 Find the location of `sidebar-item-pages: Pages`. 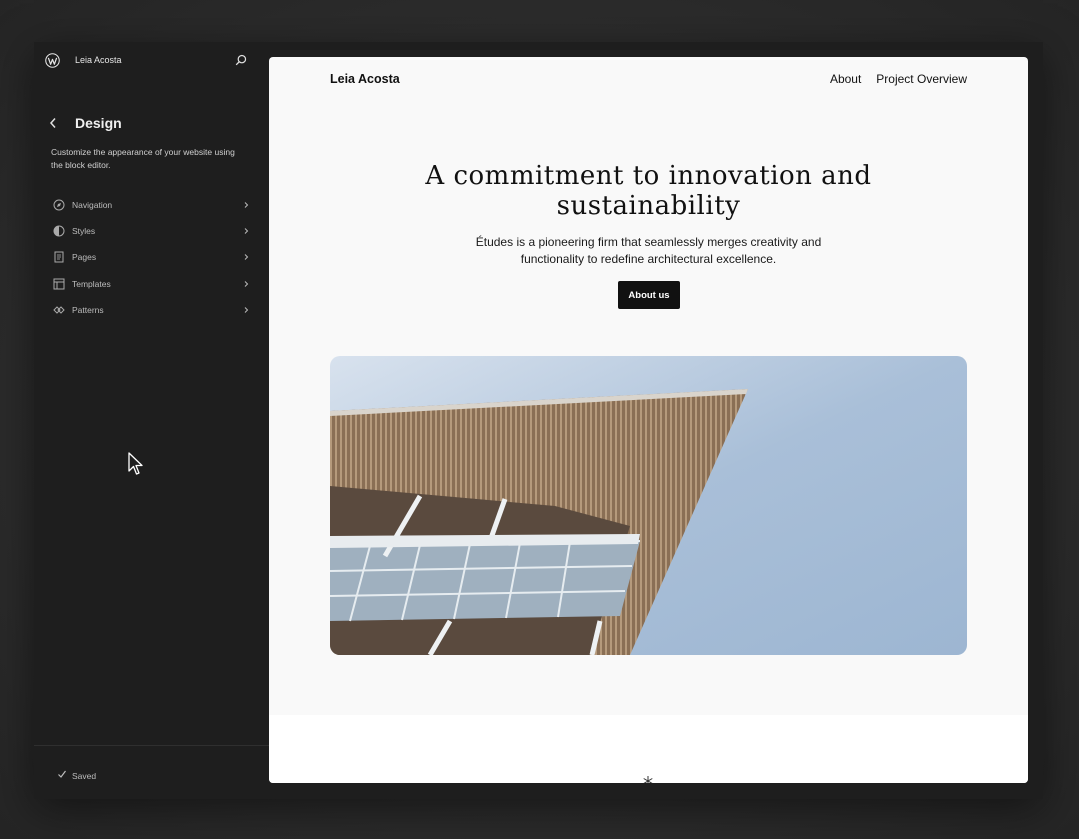

sidebar-item-pages: Pages is located at coordinates (148, 257).